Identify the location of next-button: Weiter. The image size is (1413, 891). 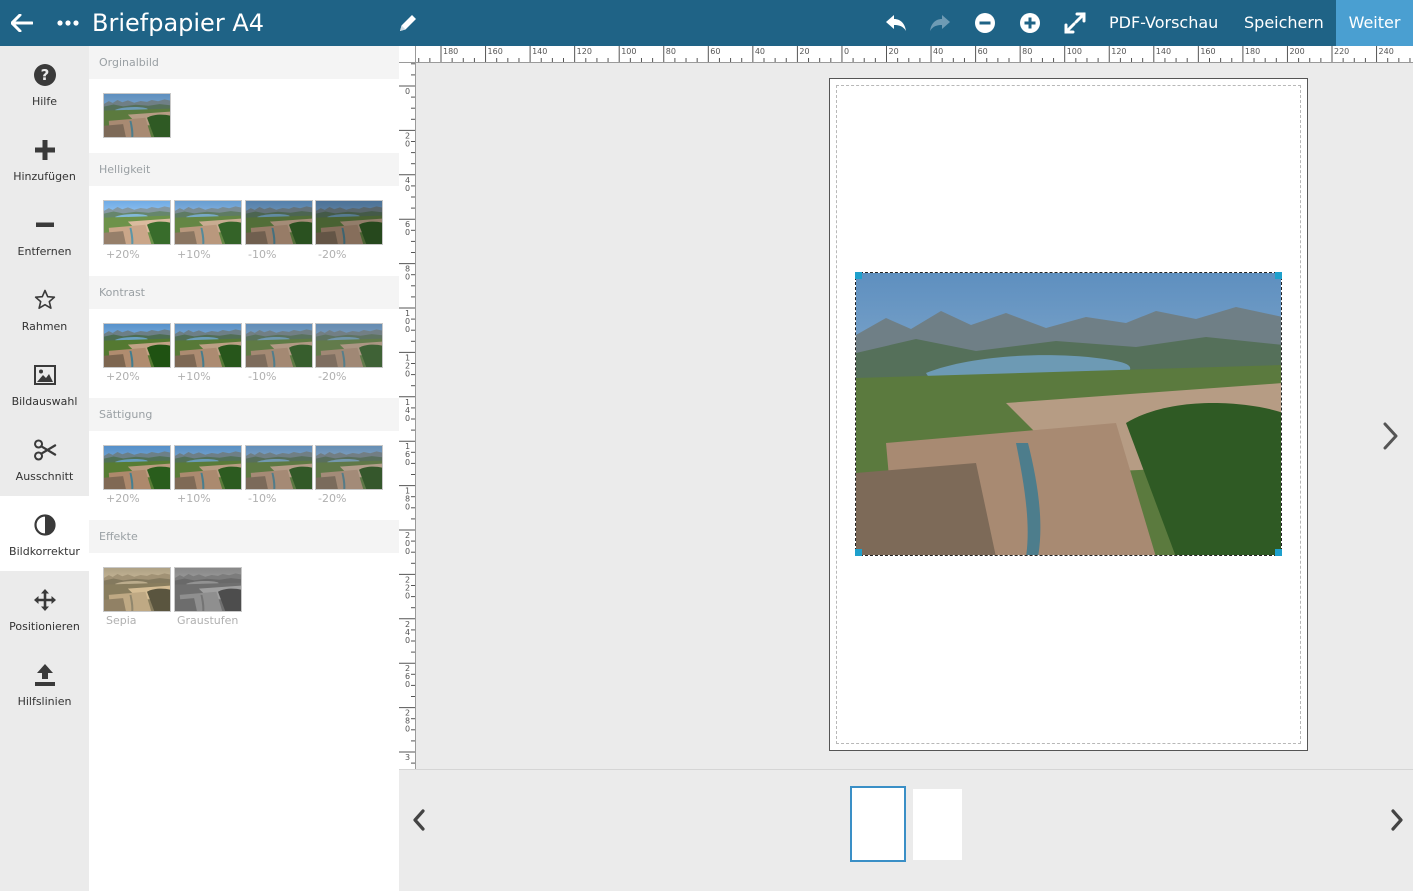
(1374, 23).